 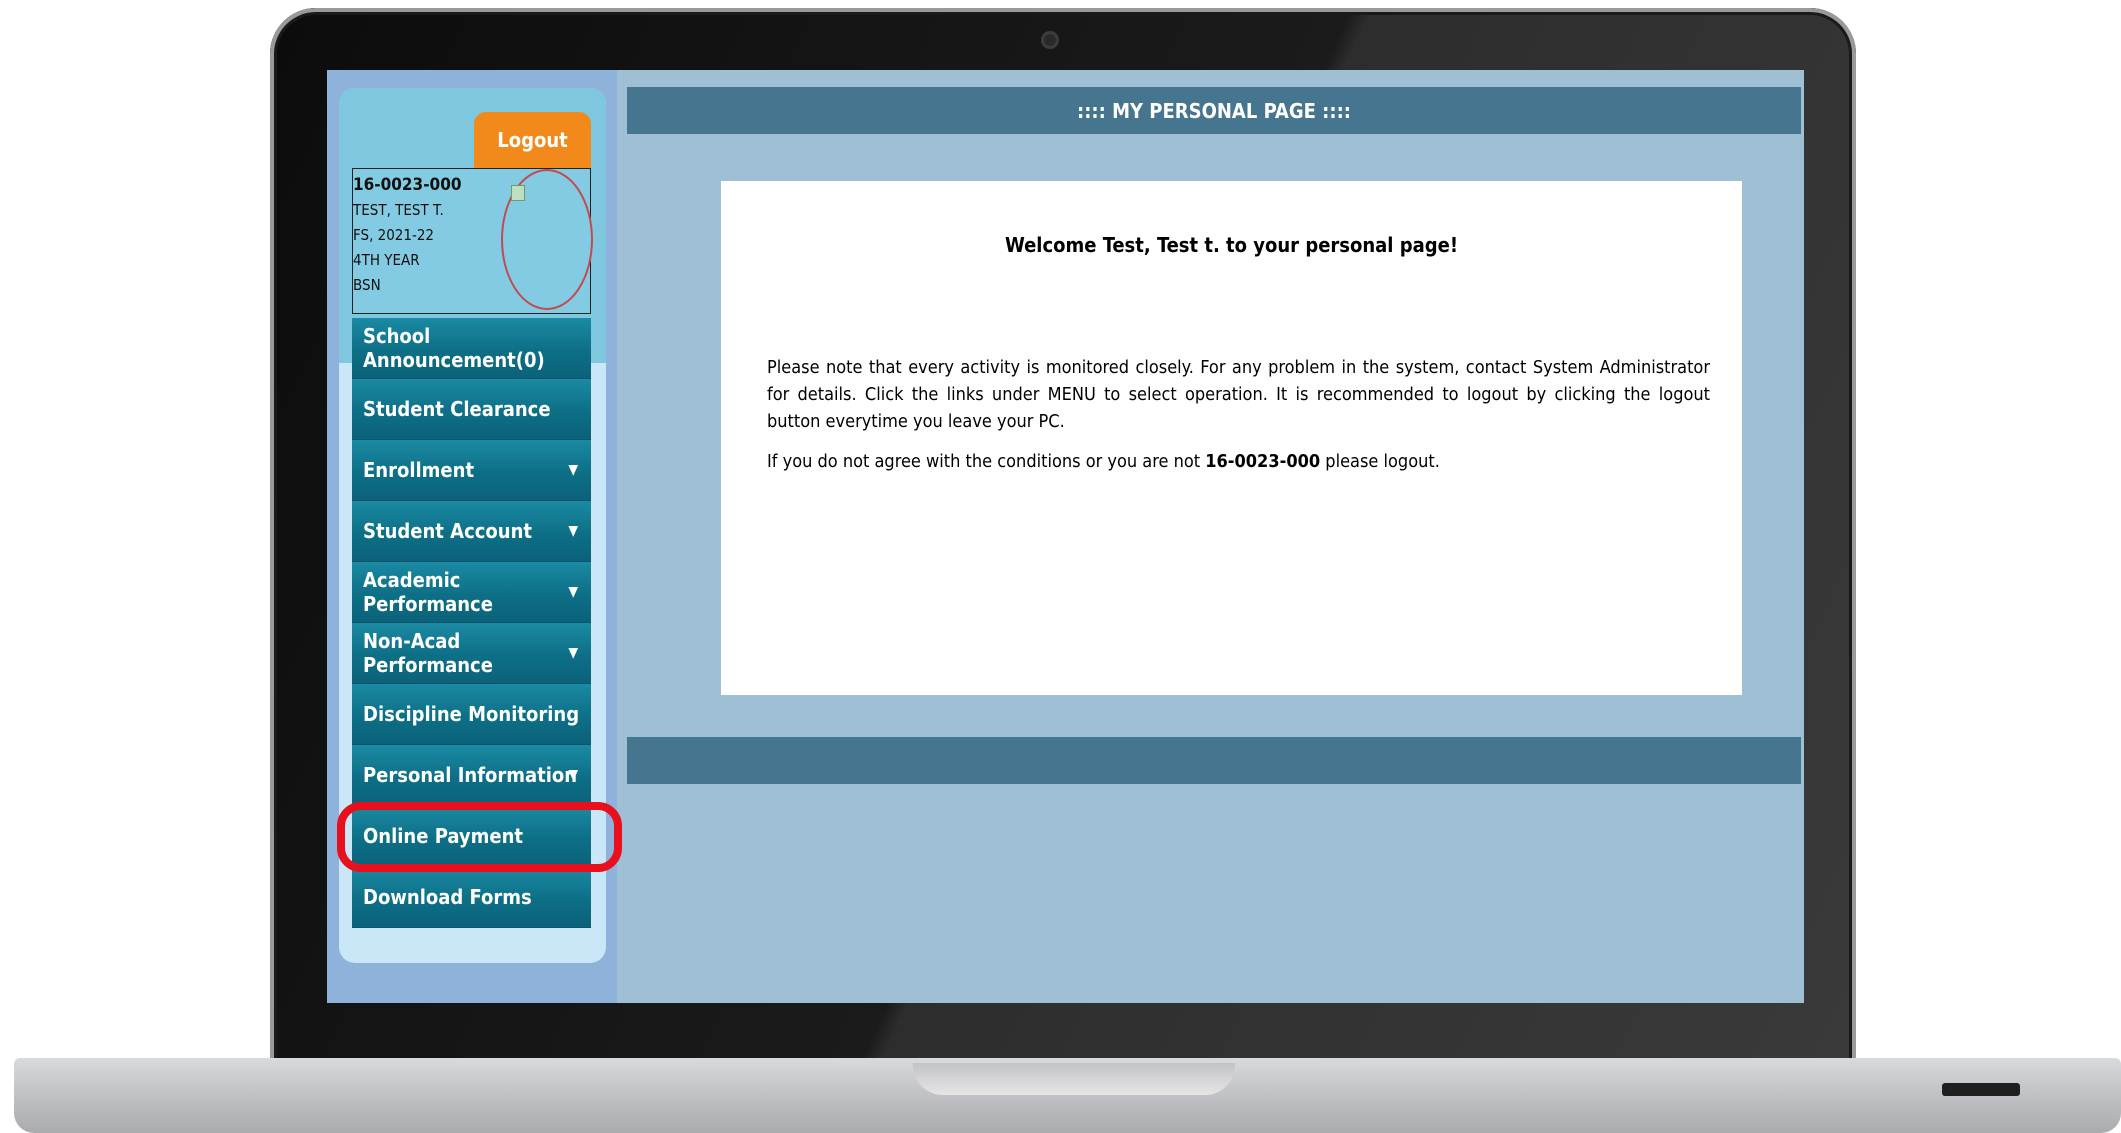 What do you see at coordinates (547, 239) in the screenshot?
I see `avatar` at bounding box center [547, 239].